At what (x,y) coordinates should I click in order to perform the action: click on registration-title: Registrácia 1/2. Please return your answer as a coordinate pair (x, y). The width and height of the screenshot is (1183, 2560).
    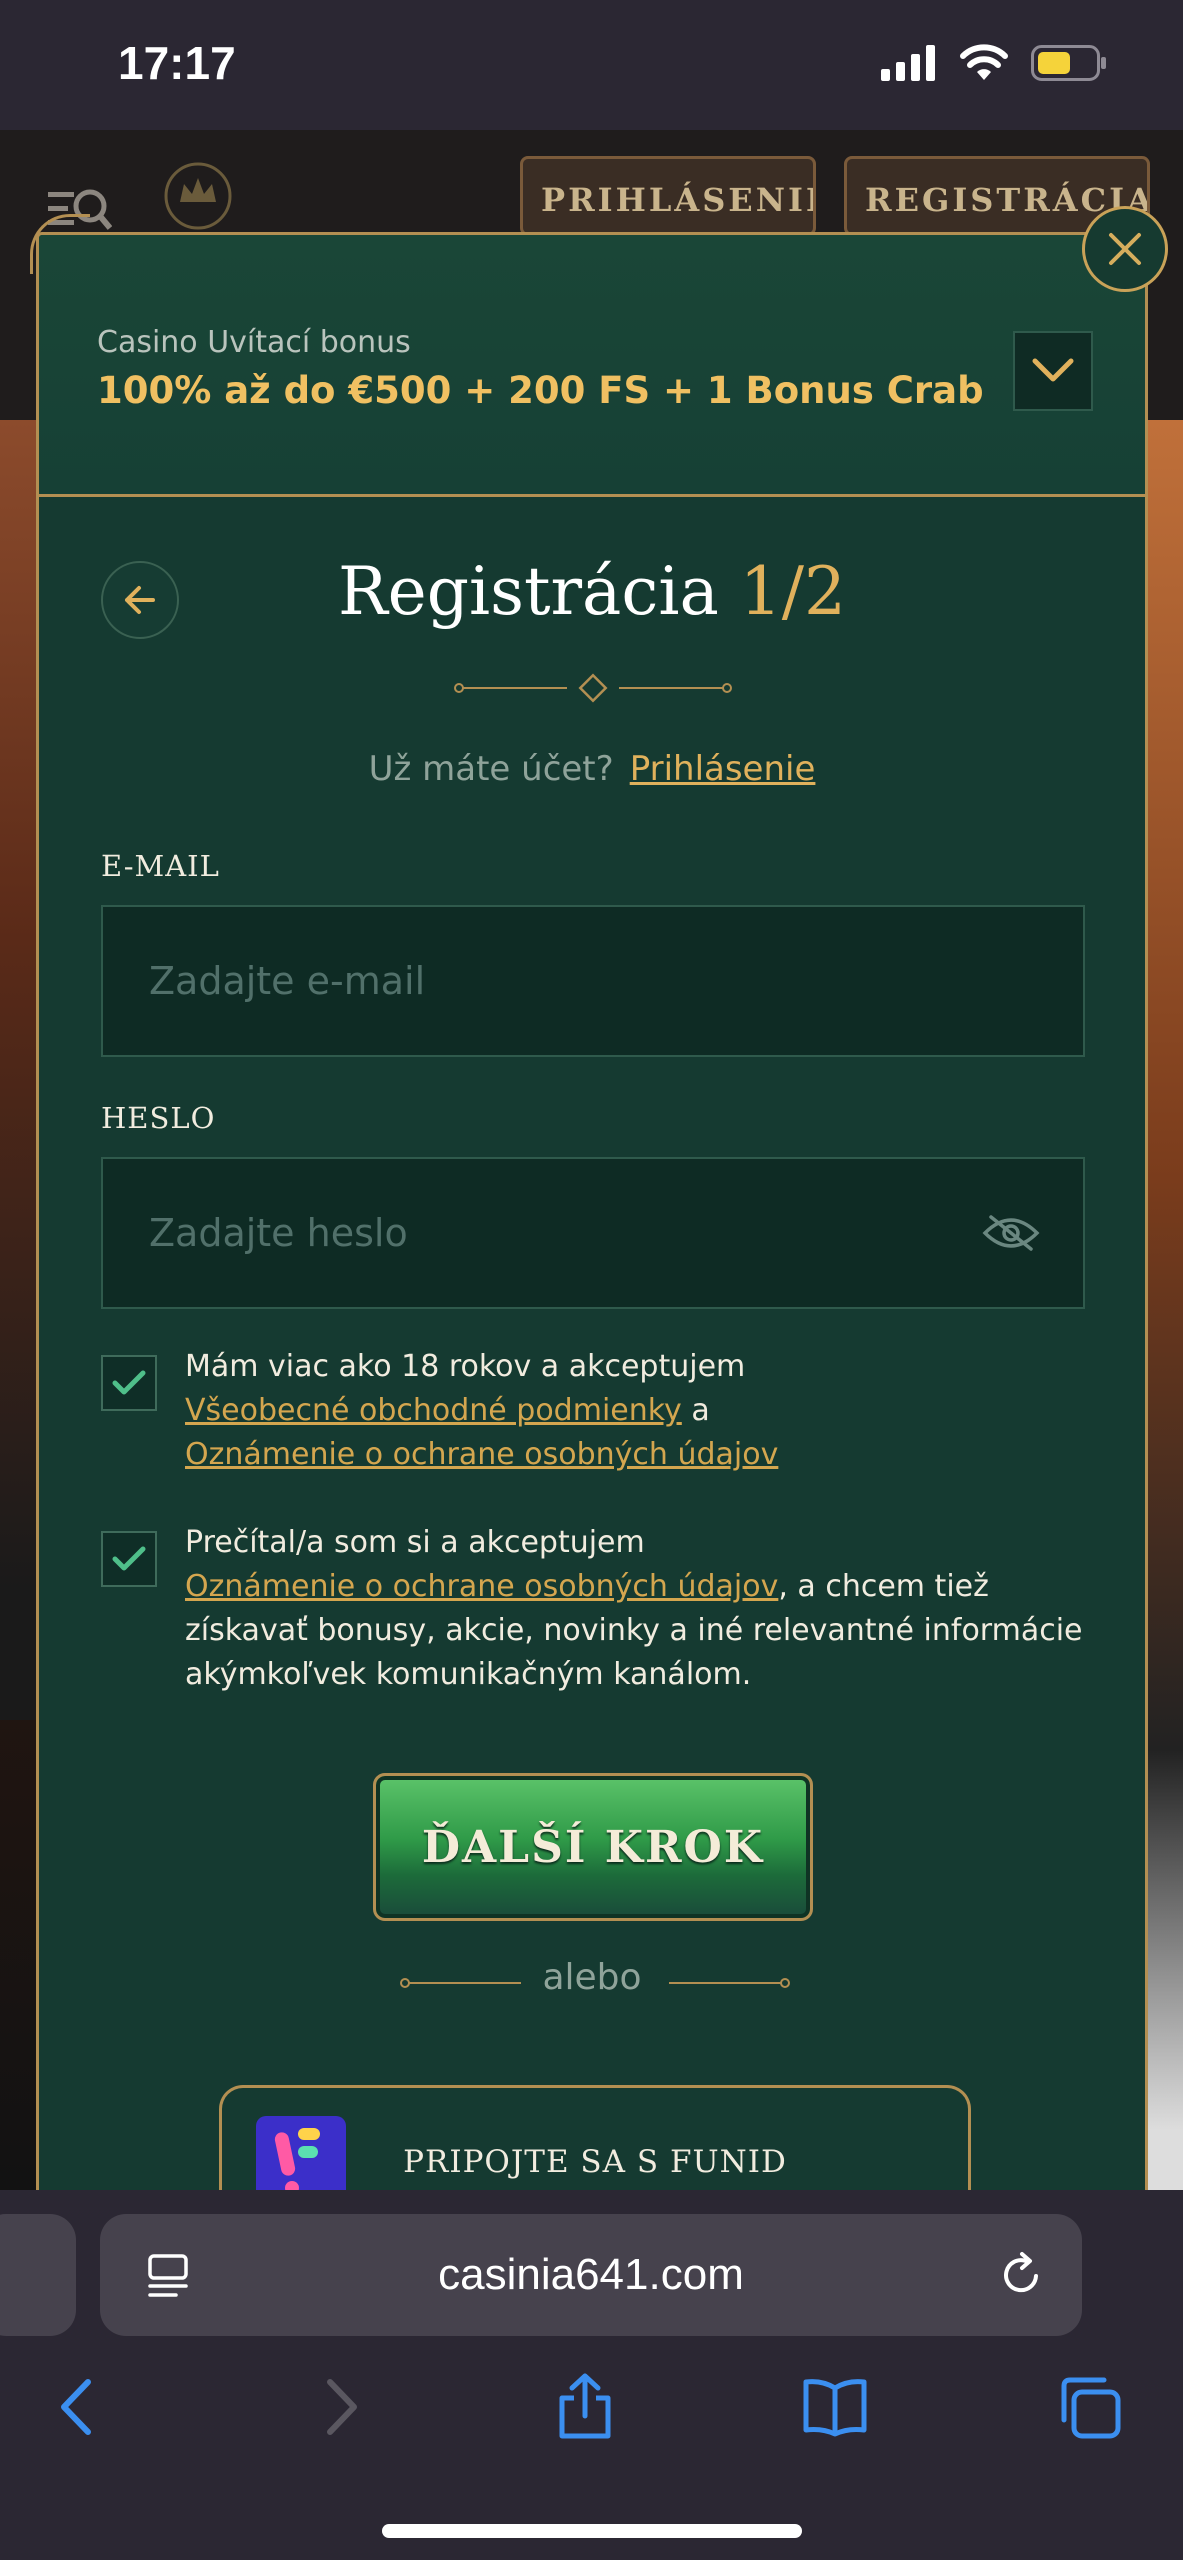
    Looking at the image, I should click on (592, 591).